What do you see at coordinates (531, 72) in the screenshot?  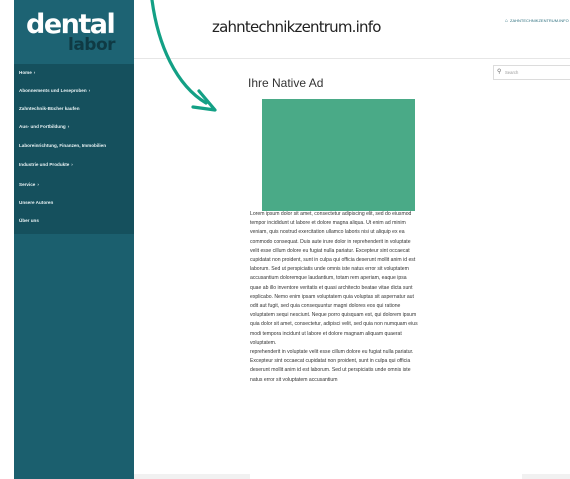 I see `search-input: ⚲ Search` at bounding box center [531, 72].